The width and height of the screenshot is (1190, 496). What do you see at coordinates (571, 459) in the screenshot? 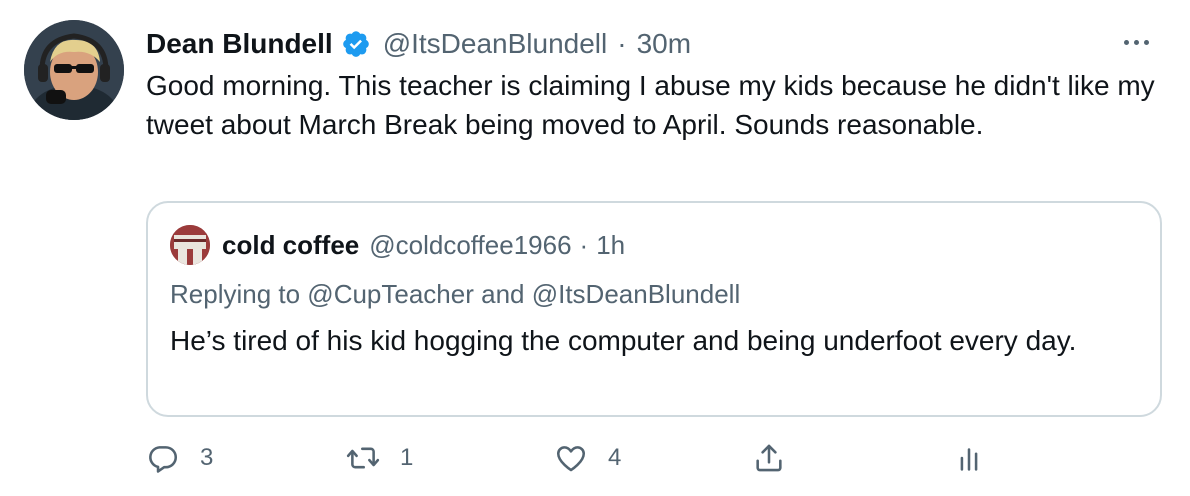
I see `like-icon` at bounding box center [571, 459].